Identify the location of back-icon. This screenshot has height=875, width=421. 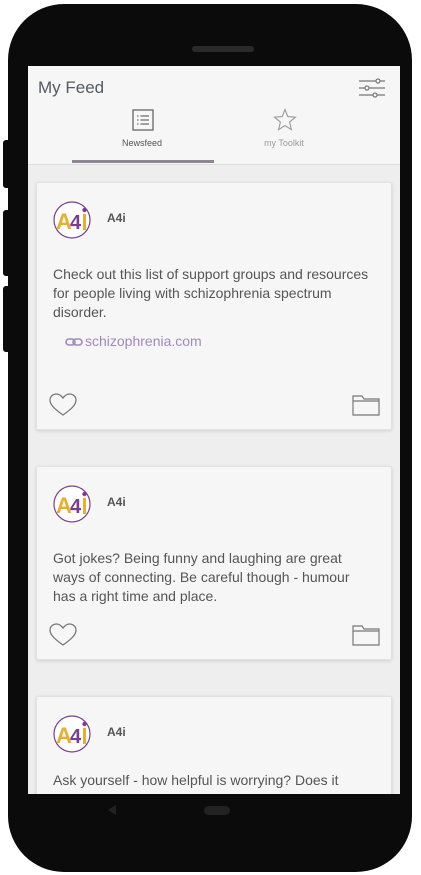
(112, 810).